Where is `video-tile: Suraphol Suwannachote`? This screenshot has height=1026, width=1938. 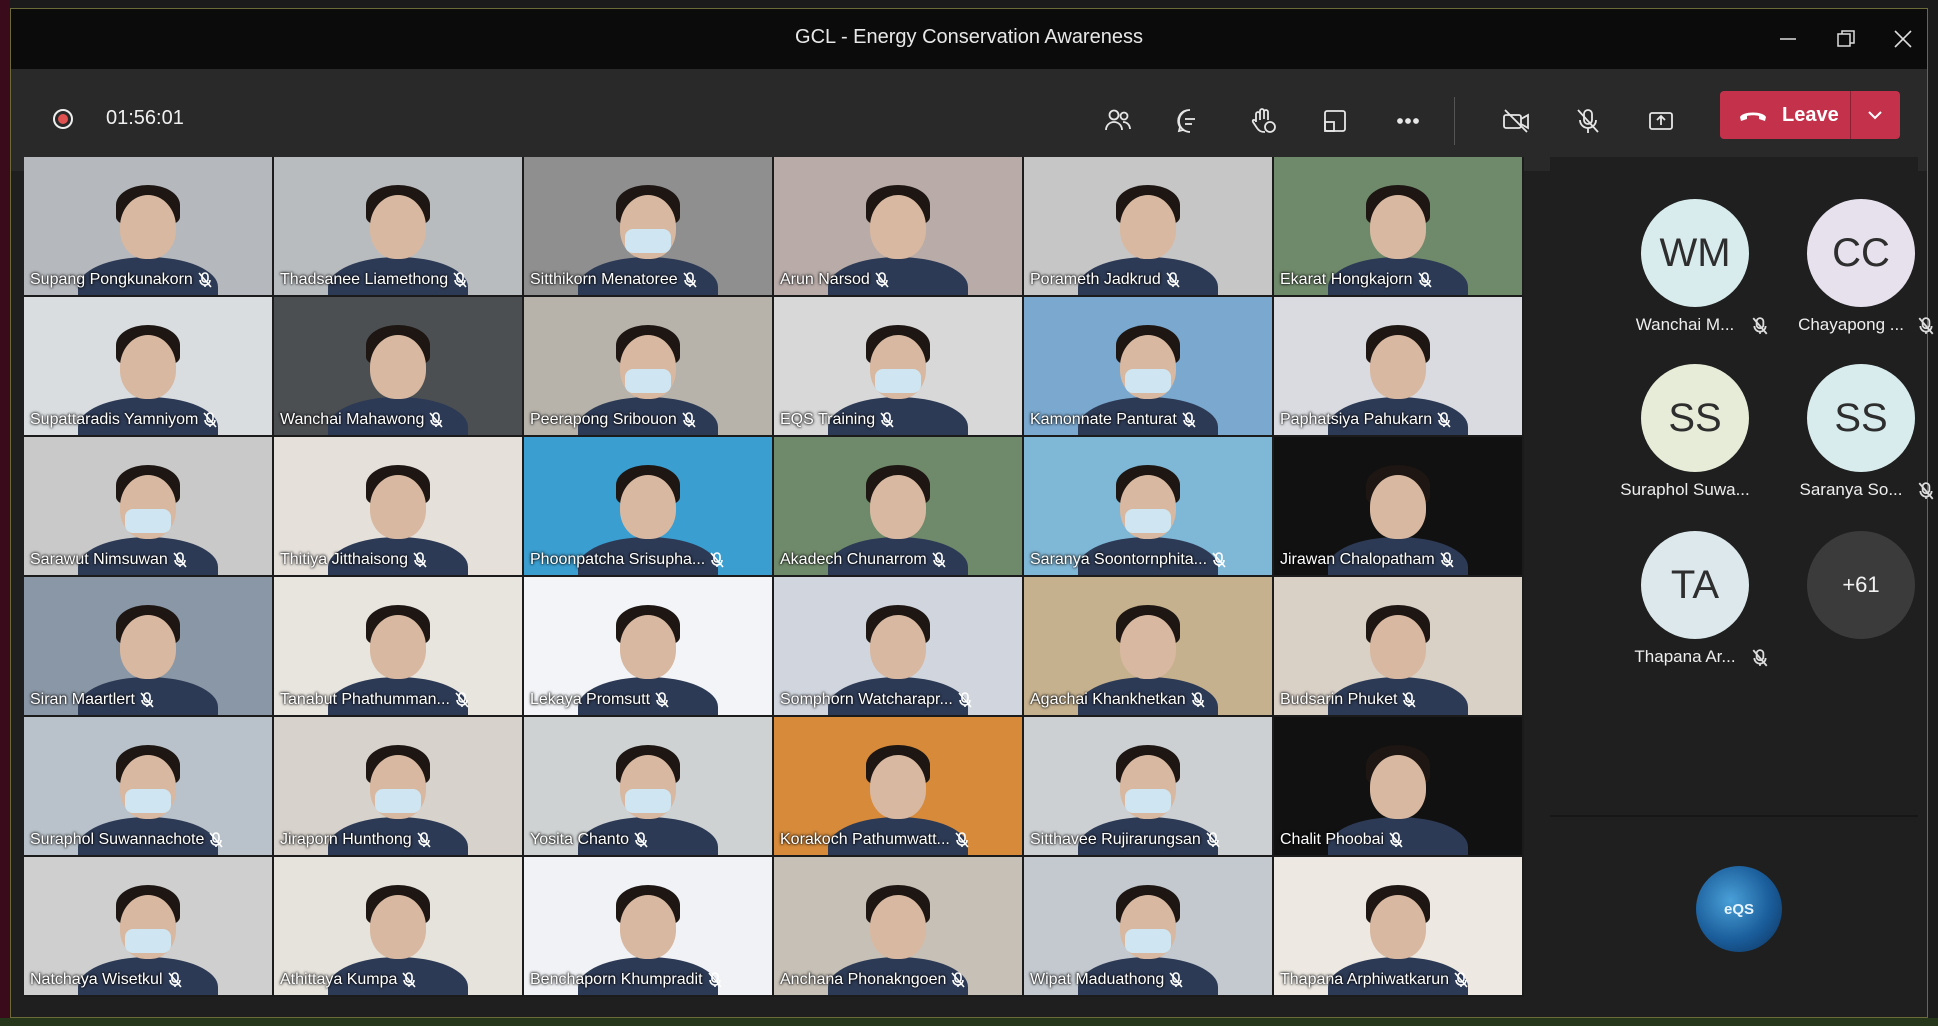
video-tile: Suraphol Suwannachote is located at coordinates (148, 786).